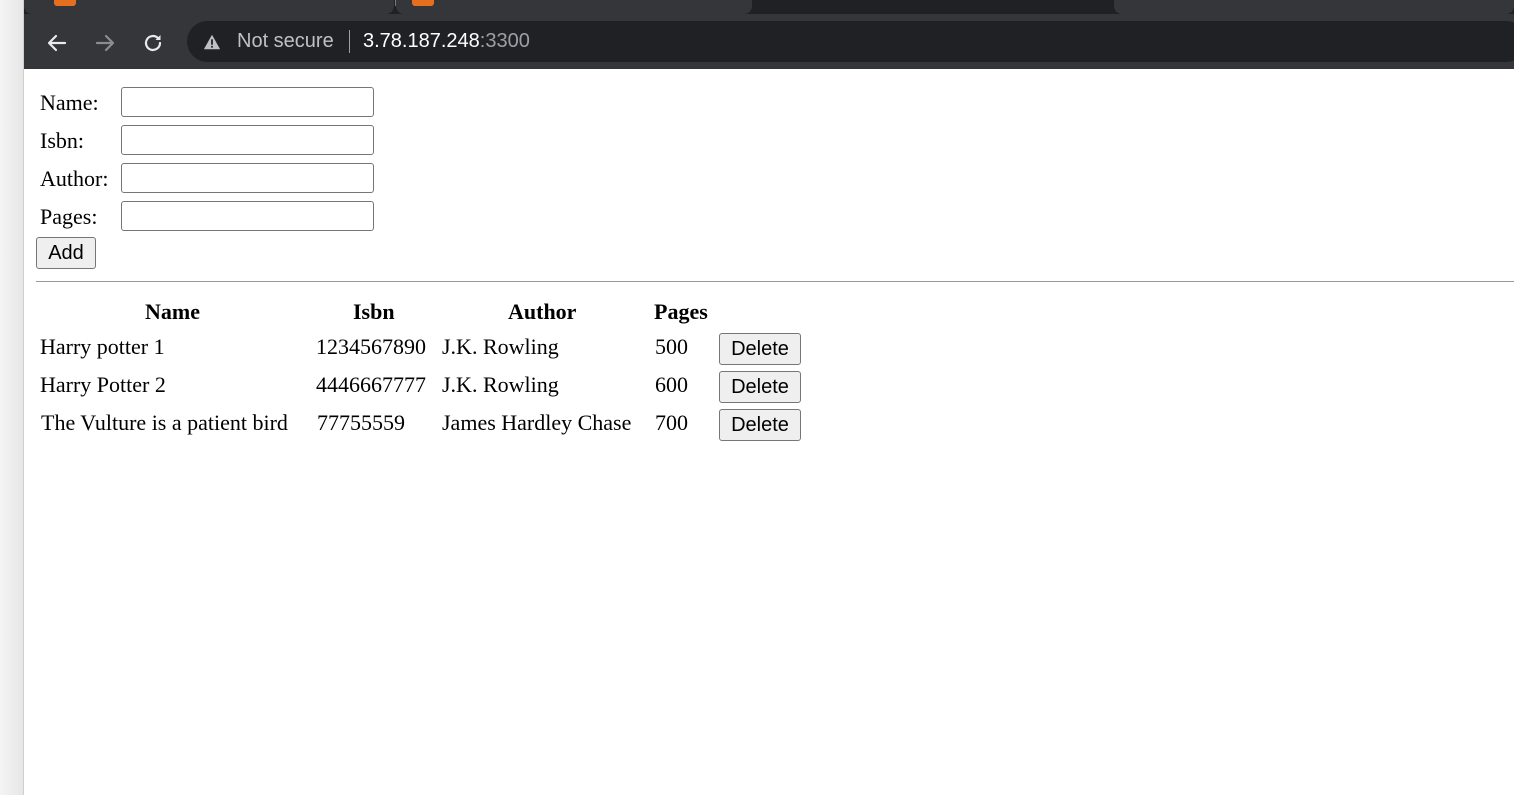 The image size is (1514, 795). I want to click on url-text: 3.78.187.248:3300, so click(446, 41).